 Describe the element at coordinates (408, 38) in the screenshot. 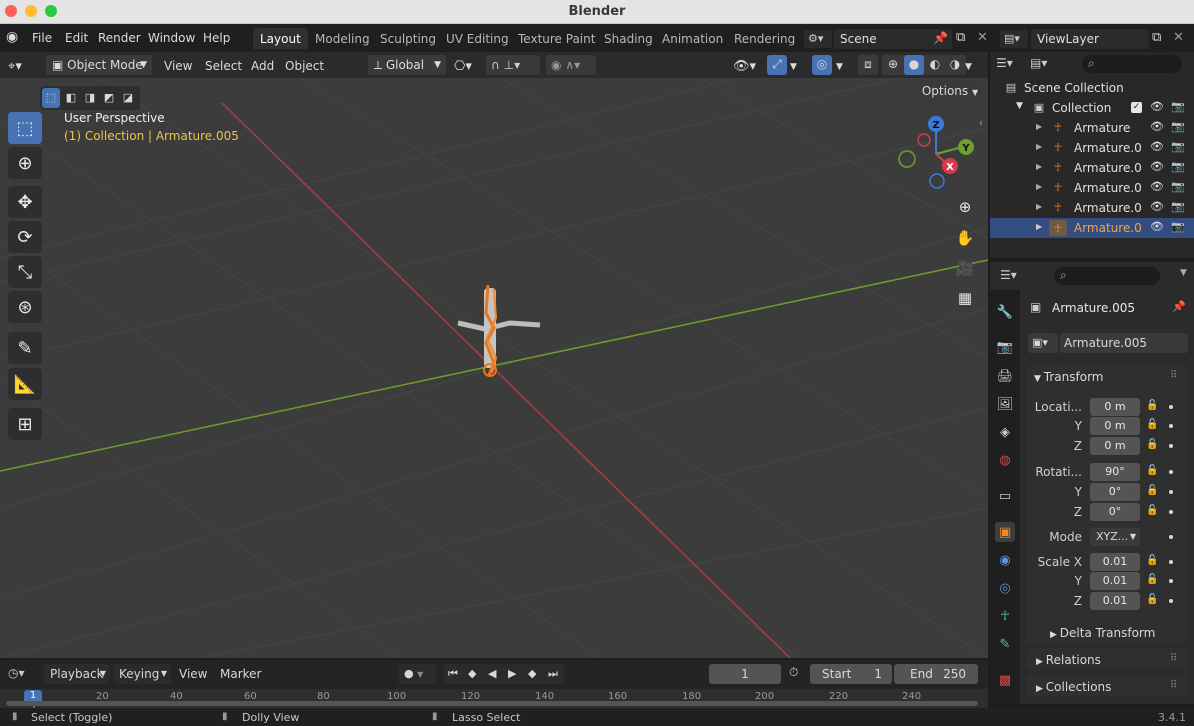

I see `tab-sculpting: Sculpting` at that location.